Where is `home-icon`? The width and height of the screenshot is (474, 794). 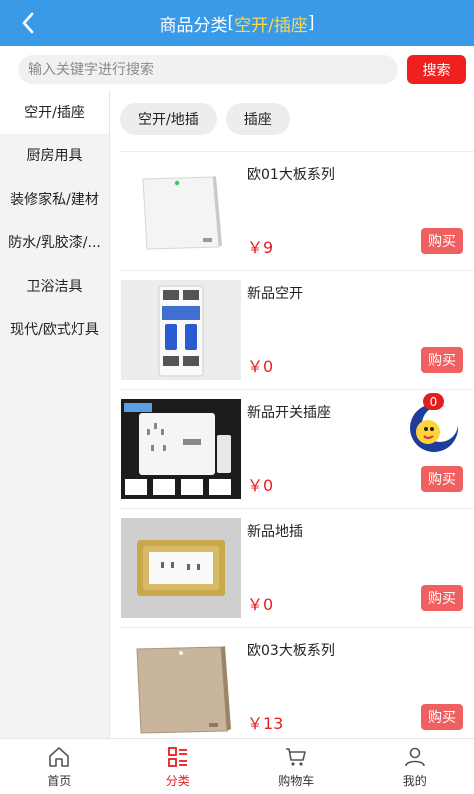 home-icon is located at coordinates (59, 756).